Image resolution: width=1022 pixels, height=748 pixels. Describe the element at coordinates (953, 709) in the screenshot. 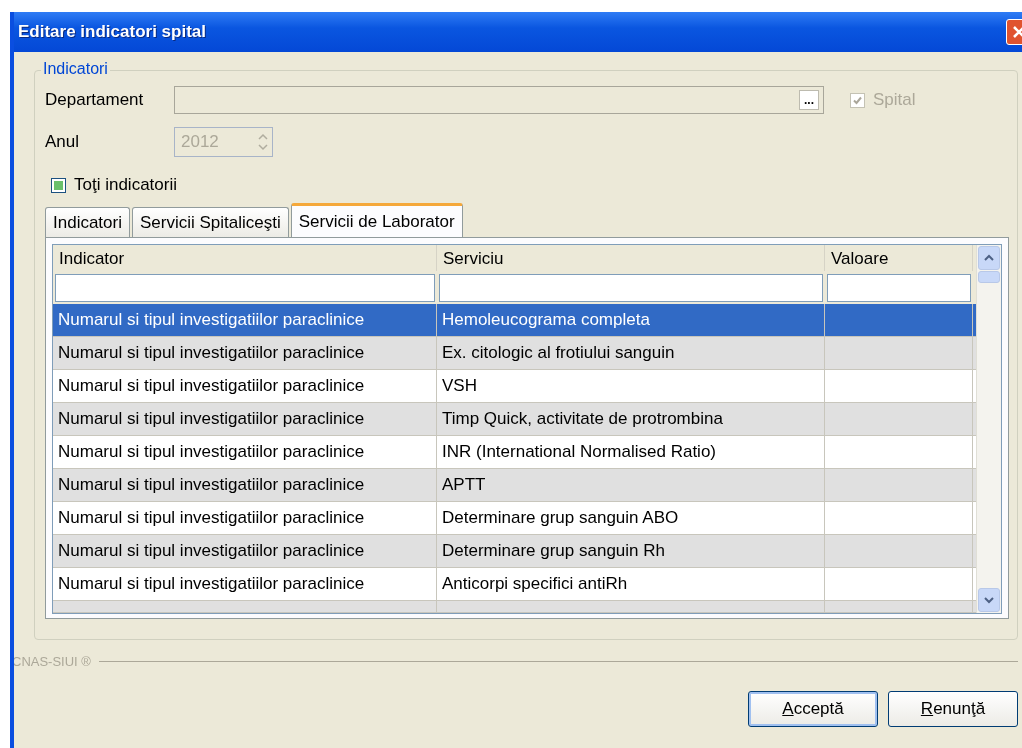

I see `dialog-button: Renunţă` at that location.